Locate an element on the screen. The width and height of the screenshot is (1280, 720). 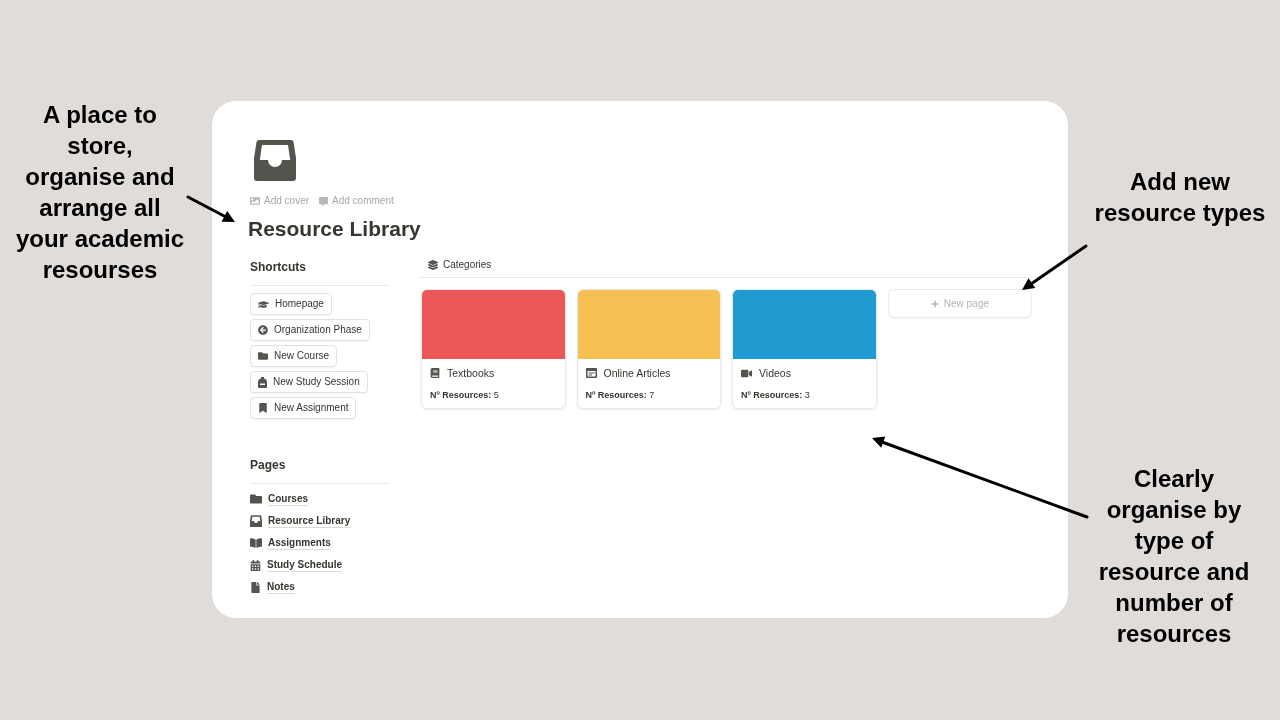
callout-text: Add new resource types is located at coordinates (1180, 197).